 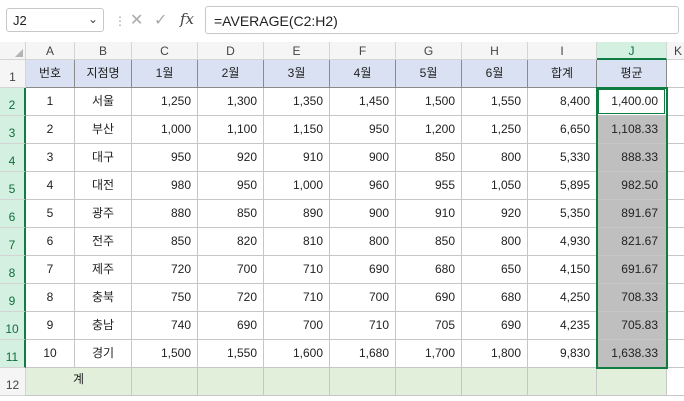 I want to click on header-cell: 번호, so click(x=50, y=74).